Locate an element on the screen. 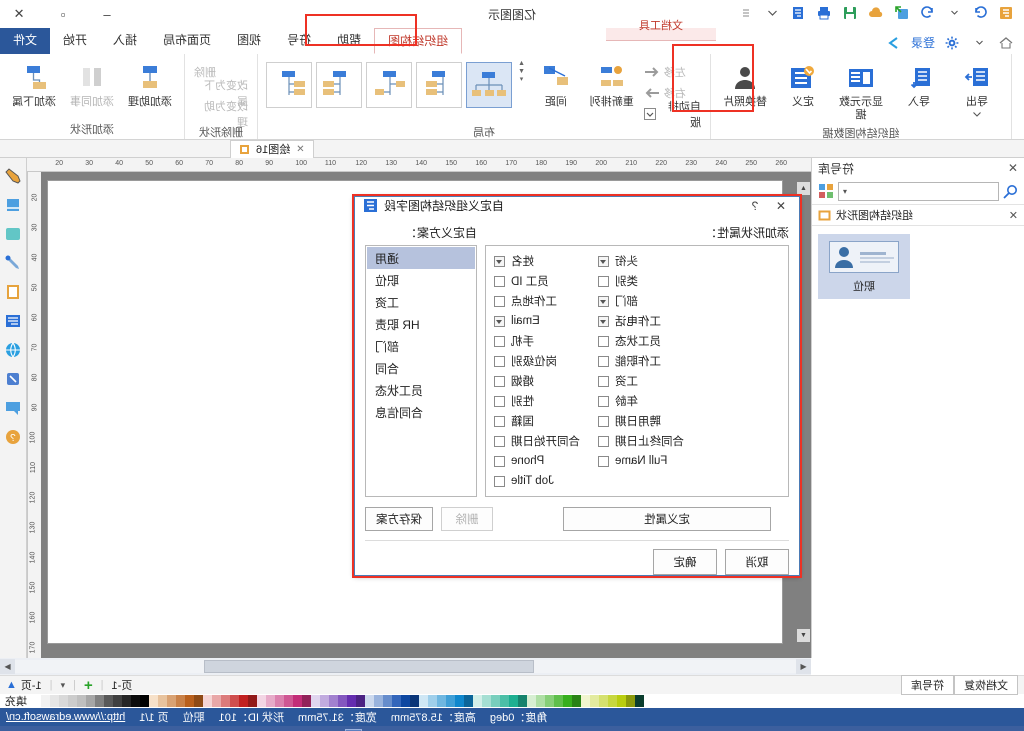 The width and height of the screenshot is (1024, 731). tab-help: 帮助 is located at coordinates (349, 41).